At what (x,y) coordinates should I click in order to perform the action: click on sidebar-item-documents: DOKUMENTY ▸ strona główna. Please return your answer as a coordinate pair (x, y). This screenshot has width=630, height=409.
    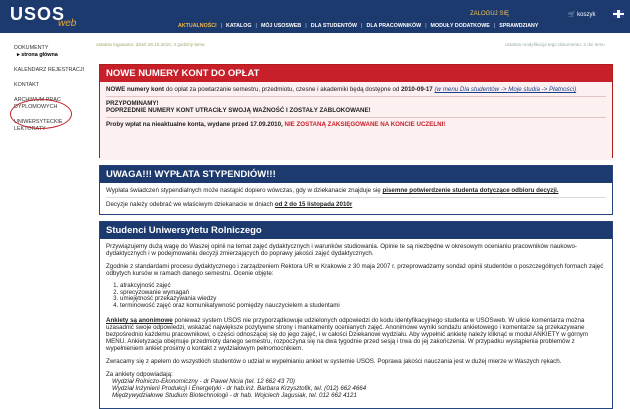
    Looking at the image, I should click on (53, 52).